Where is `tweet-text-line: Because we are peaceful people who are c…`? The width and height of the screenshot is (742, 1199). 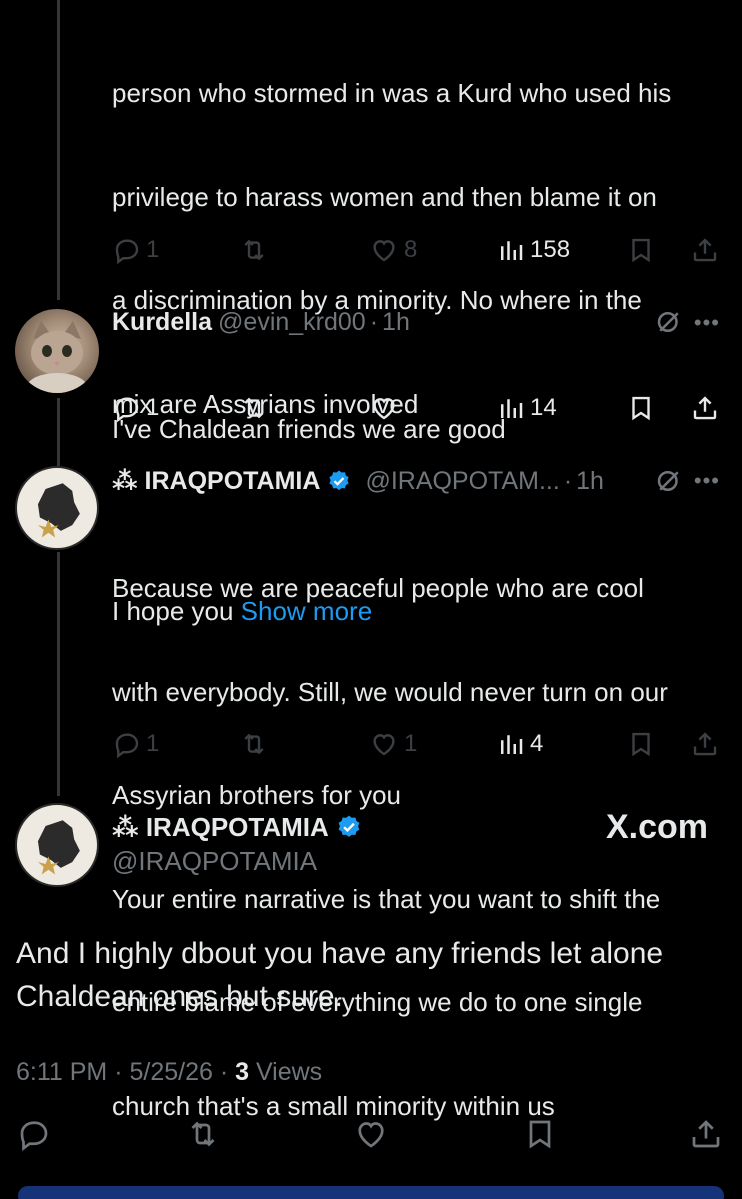 tweet-text-line: Because we are peaceful people who are c… is located at coordinates (378, 588).